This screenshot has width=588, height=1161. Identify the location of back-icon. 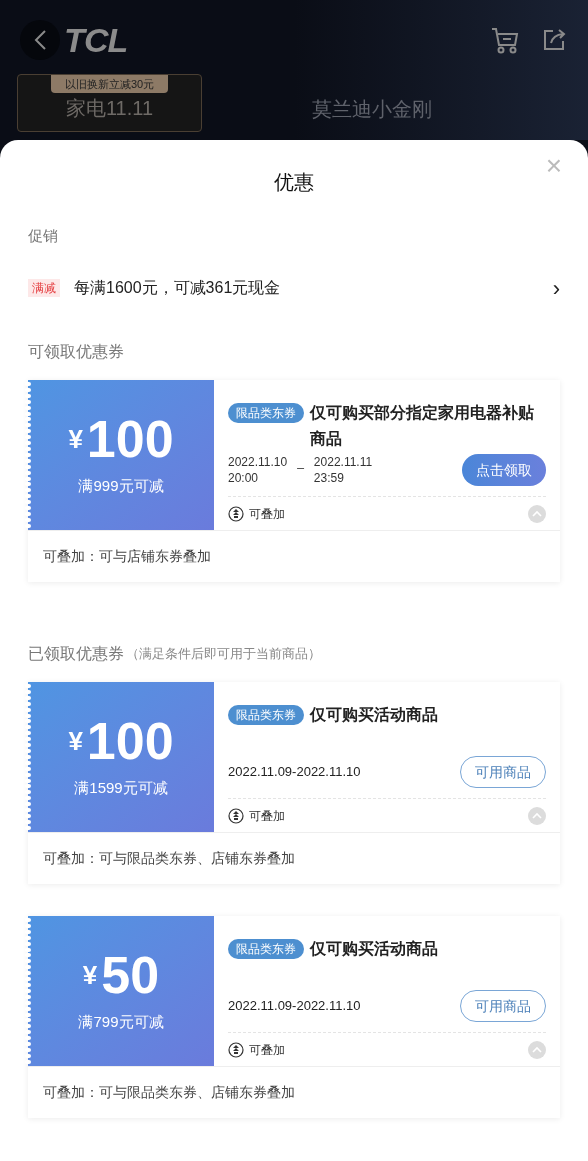
(40, 40).